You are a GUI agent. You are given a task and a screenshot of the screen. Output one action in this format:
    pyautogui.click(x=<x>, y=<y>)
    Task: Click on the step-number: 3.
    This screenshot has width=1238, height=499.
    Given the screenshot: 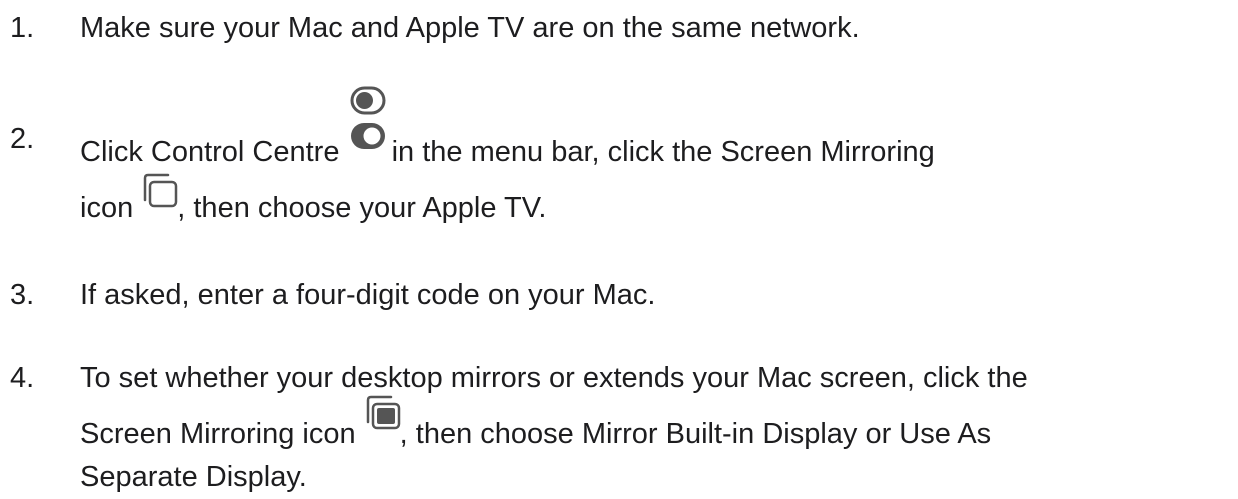 What is the action you would take?
    pyautogui.click(x=22, y=295)
    